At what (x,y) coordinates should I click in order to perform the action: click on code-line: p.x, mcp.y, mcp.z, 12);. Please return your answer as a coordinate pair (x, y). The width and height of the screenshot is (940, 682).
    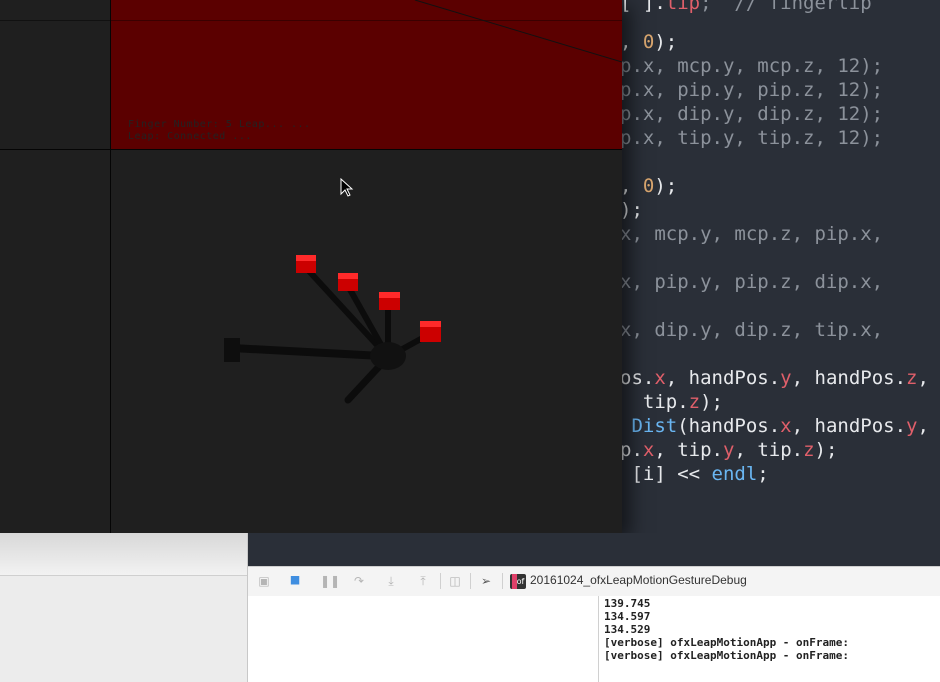
    Looking at the image, I should click on (751, 66).